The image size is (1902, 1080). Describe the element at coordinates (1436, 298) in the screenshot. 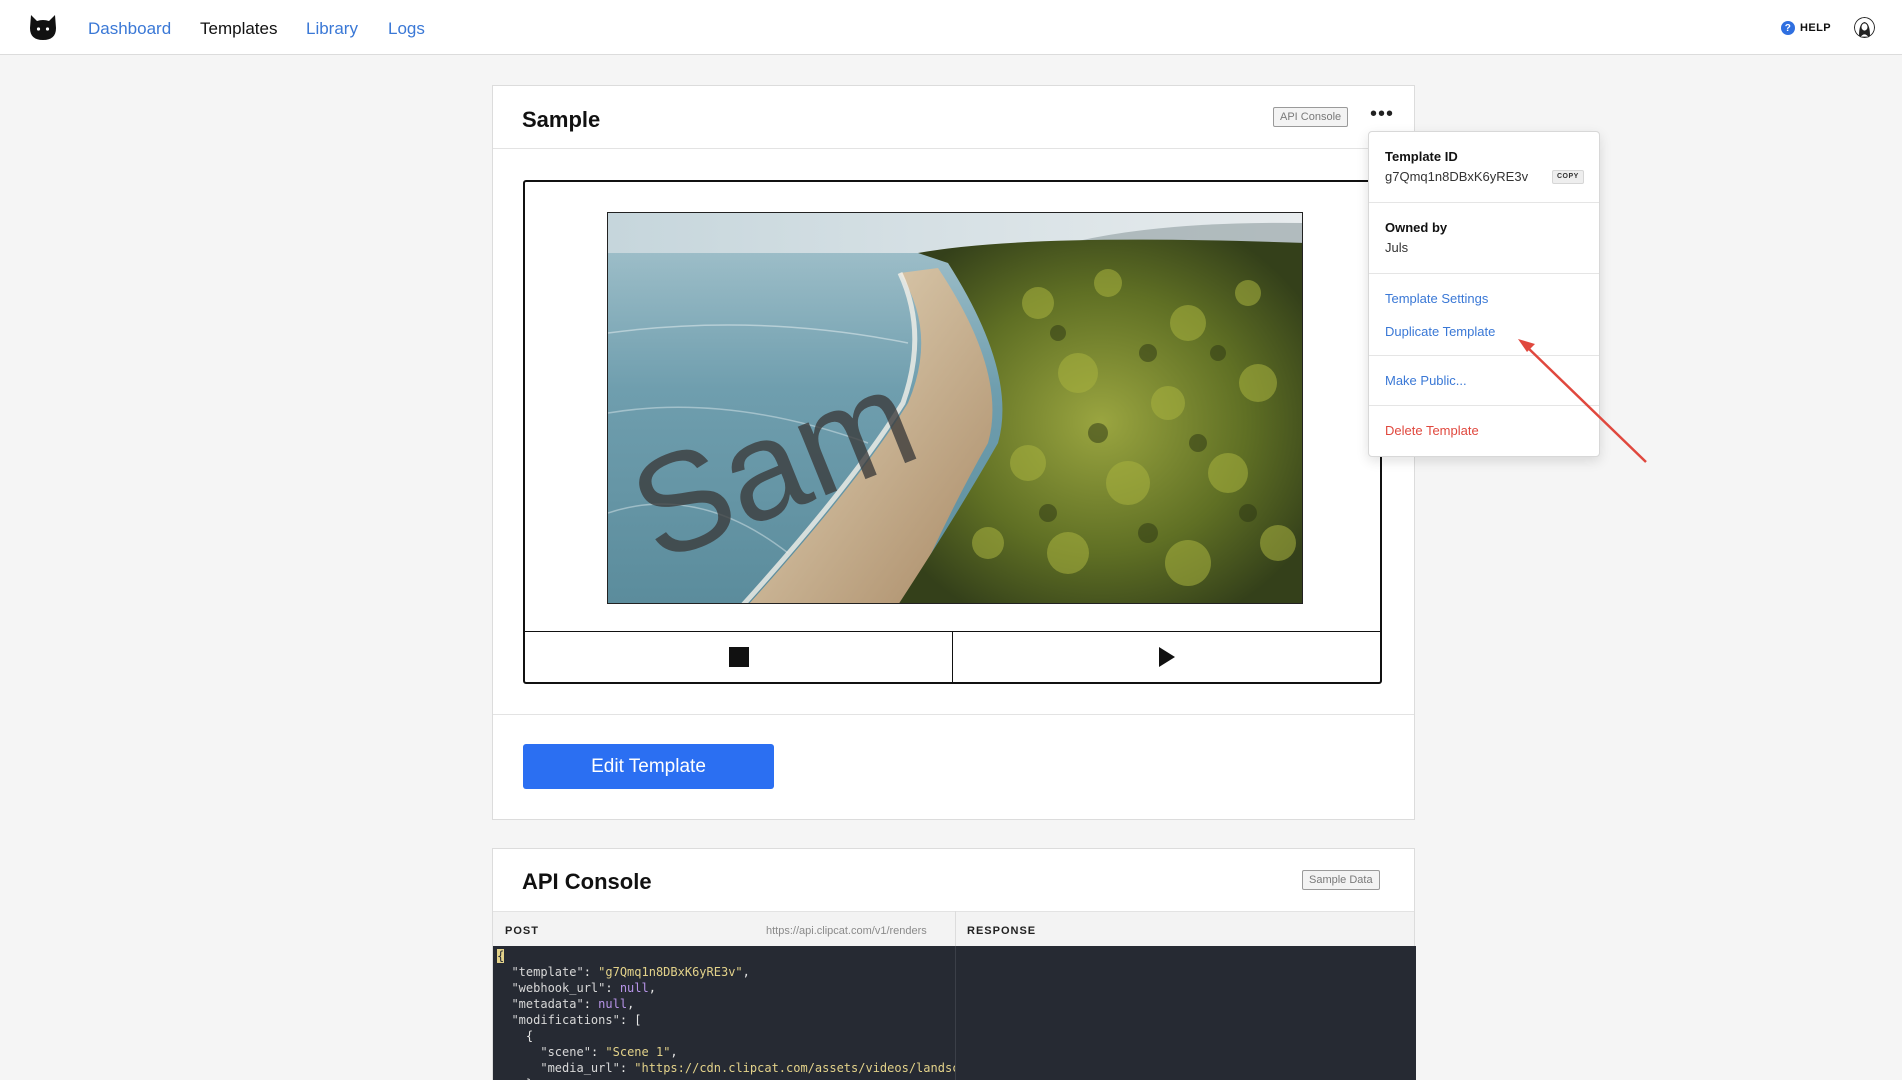

I see `template-settings-link: Template Settings` at that location.